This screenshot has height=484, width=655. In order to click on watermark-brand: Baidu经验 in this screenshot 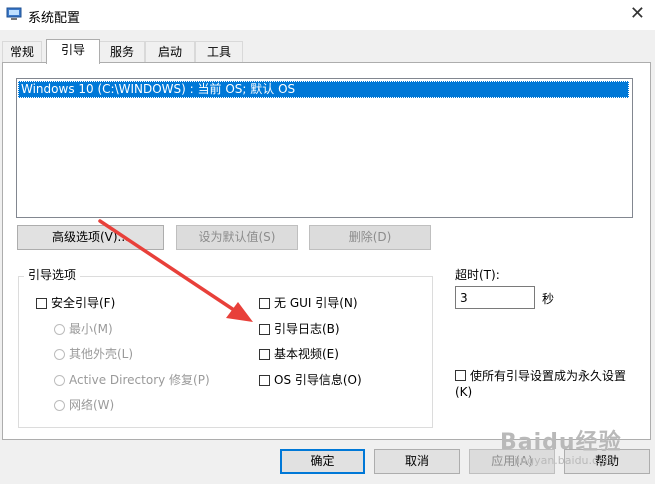, I will do `click(561, 442)`.